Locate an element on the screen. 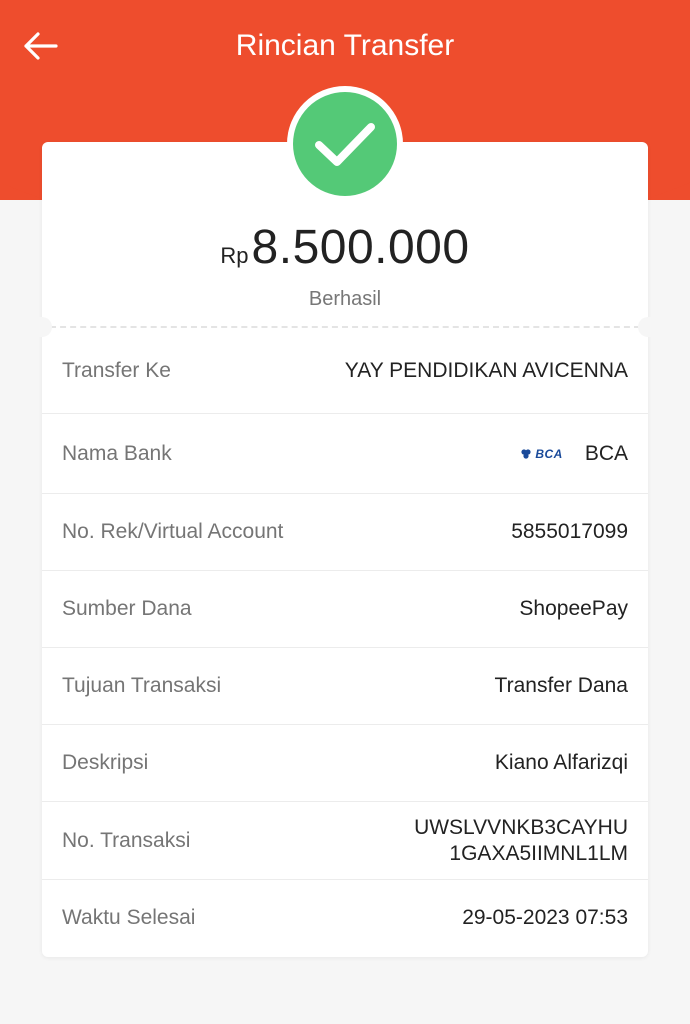 The image size is (690, 1024). transaction-number: UWSLVVNKB3CAYHU 1GAXA5IIMNL1LM is located at coordinates (521, 841).